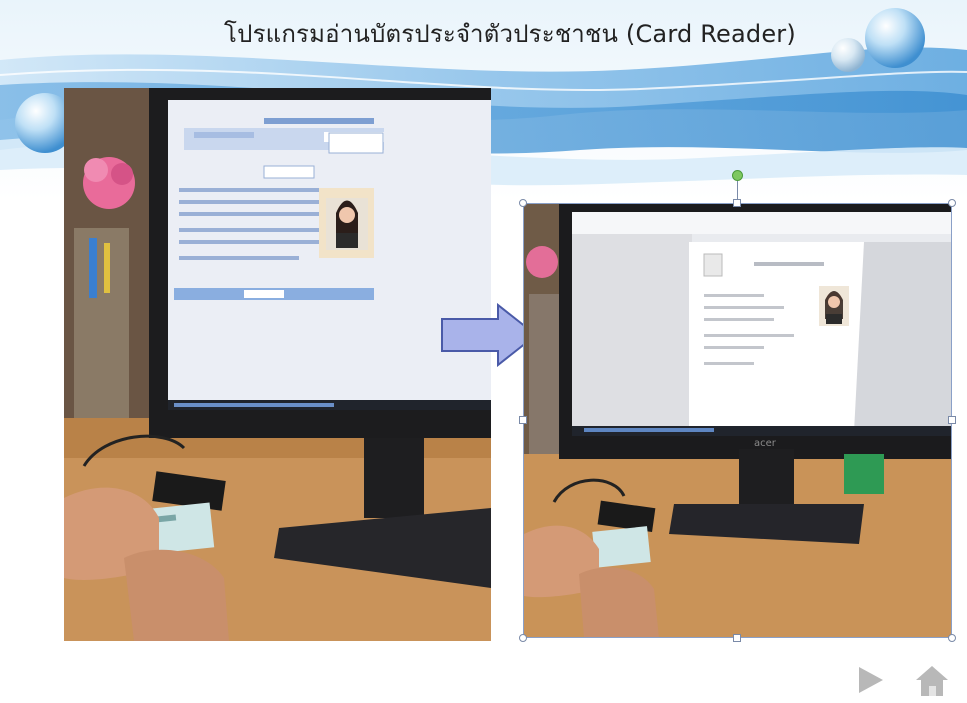  I want to click on resize-handle-top, so click(737, 203).